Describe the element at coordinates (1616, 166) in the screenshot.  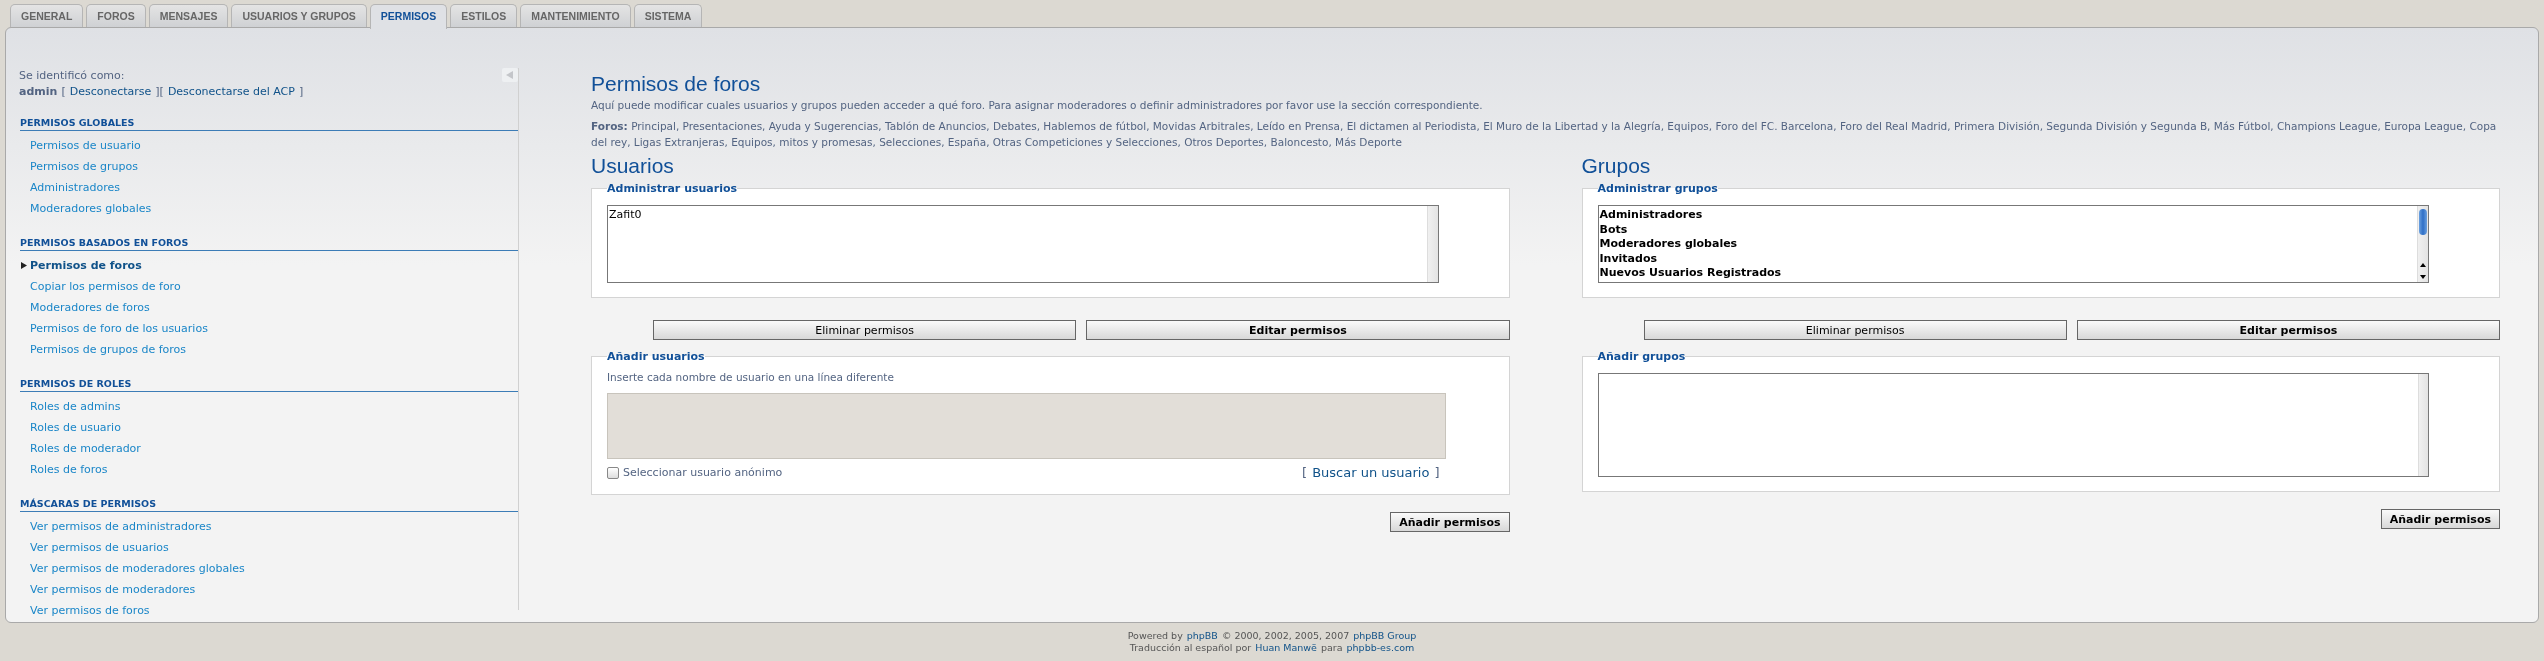
I see `section-heading: Grupos` at that location.